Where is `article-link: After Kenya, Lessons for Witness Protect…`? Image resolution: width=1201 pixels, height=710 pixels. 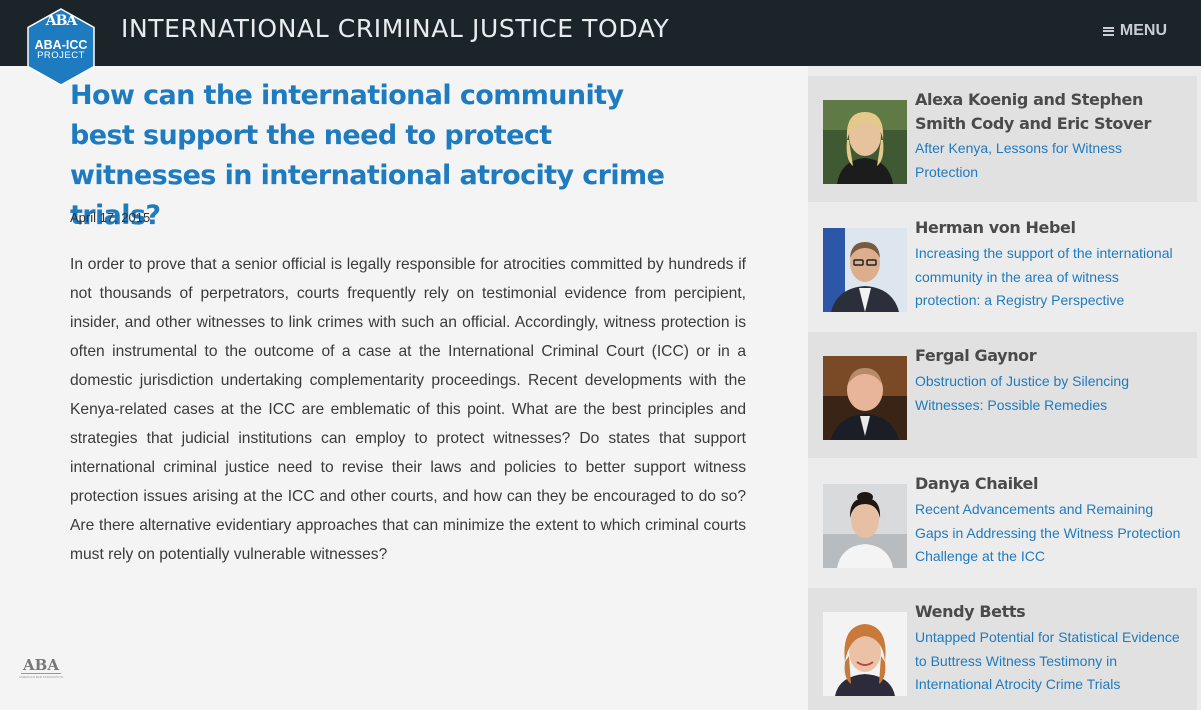 article-link: After Kenya, Lessons for Witness Protect… is located at coordinates (1051, 160).